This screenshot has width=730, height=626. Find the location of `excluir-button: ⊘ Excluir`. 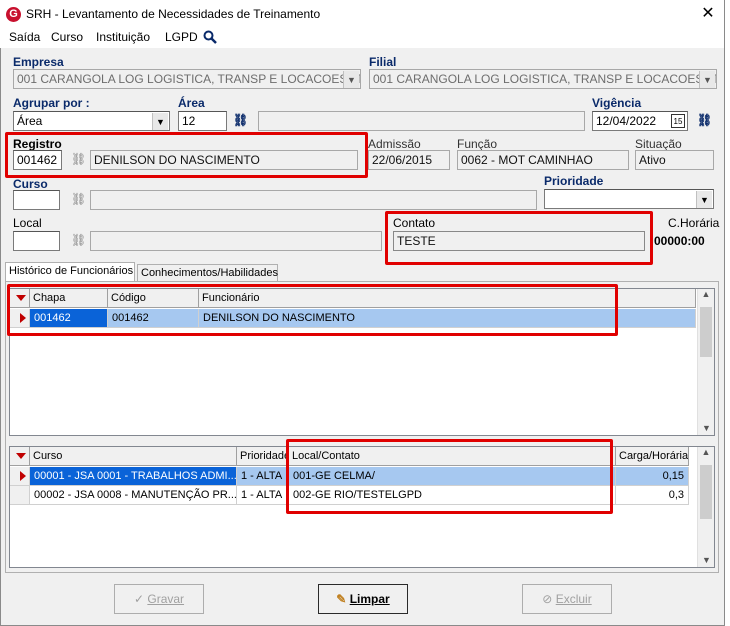

excluir-button: ⊘ Excluir is located at coordinates (567, 599).